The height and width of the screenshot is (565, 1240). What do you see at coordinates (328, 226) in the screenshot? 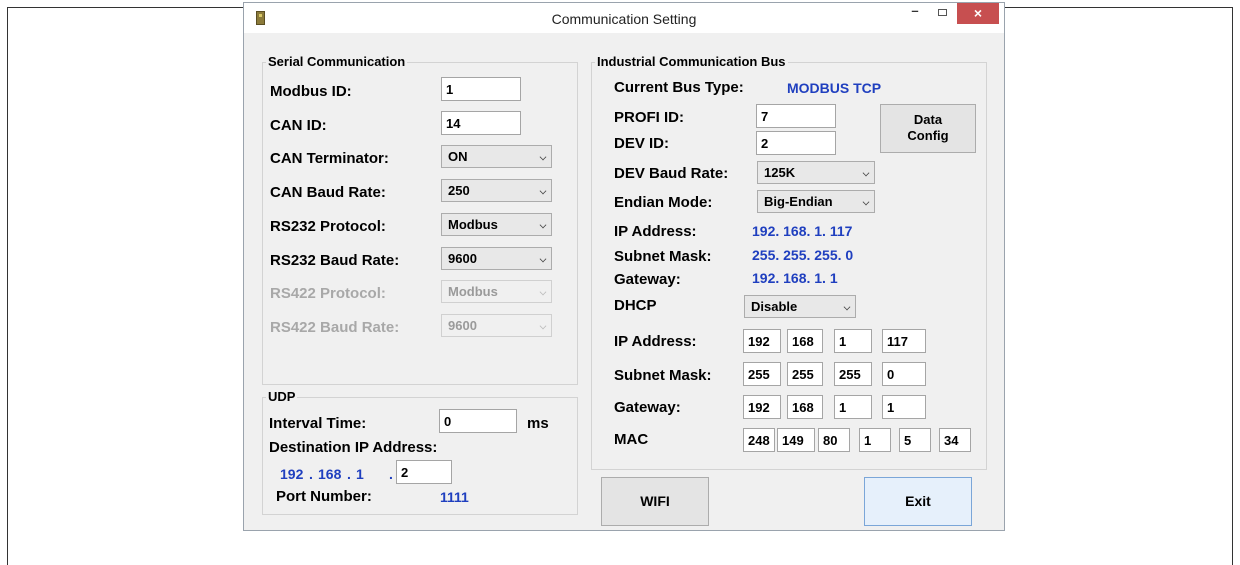
I see `rs232-protocol-label: RS232 Protocol:` at bounding box center [328, 226].